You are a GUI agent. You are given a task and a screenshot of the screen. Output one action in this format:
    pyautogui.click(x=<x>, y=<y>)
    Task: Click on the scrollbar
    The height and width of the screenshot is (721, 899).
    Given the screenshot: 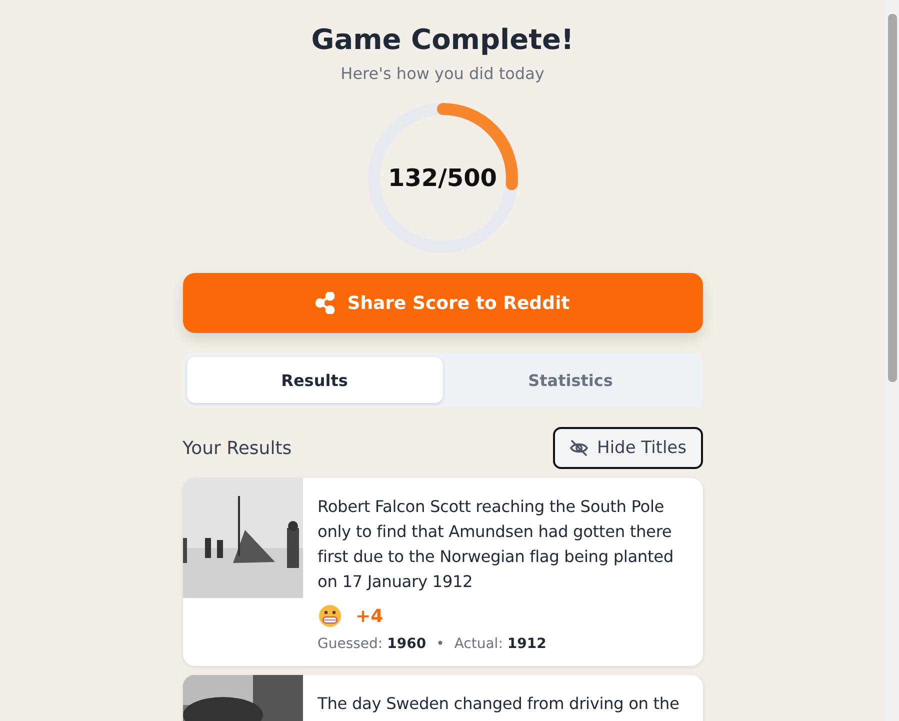 What is the action you would take?
    pyautogui.click(x=892, y=360)
    